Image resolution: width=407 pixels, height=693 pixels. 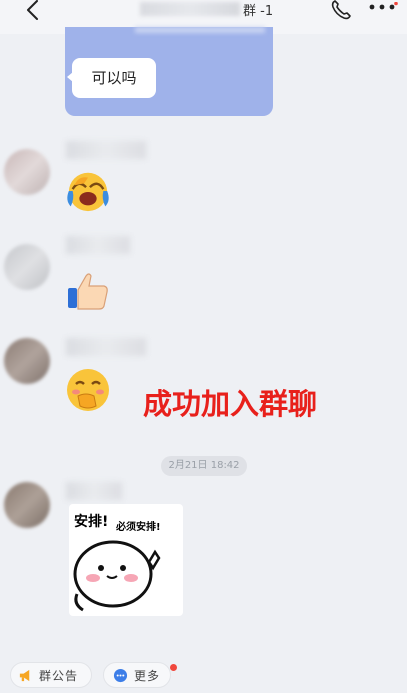 I want to click on group-announcement-button: 群公告, so click(x=51, y=675).